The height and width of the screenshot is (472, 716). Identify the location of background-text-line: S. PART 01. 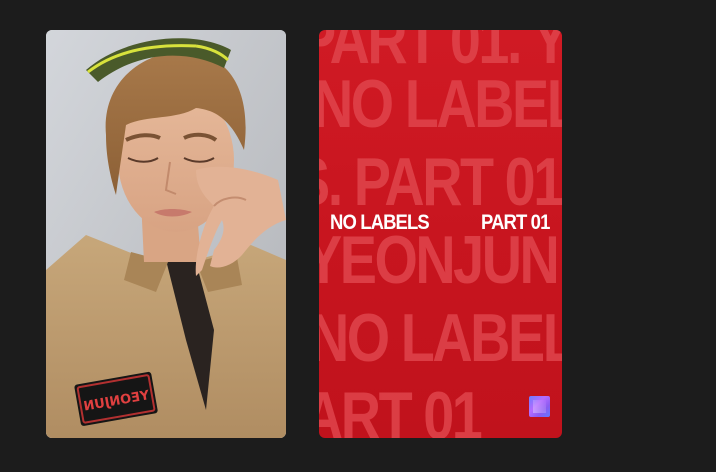
(440, 182).